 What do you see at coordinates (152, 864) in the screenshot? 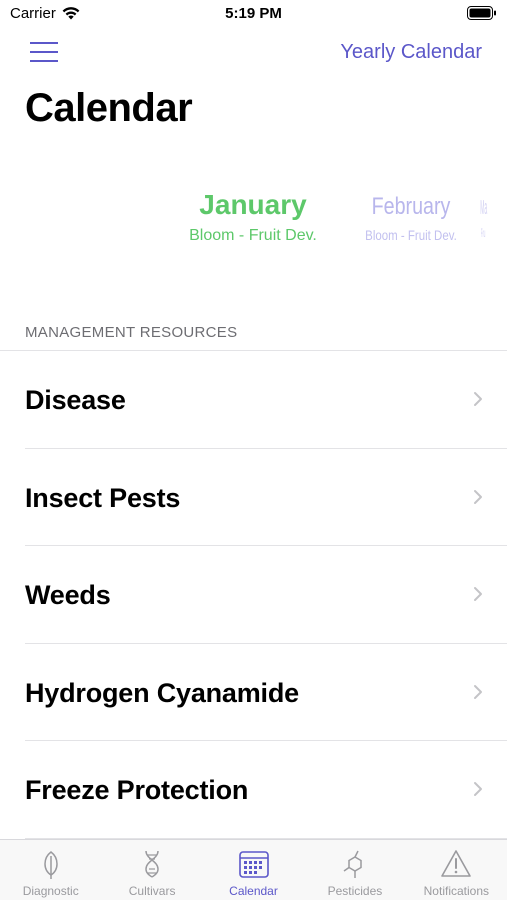
I see `dna-icon` at bounding box center [152, 864].